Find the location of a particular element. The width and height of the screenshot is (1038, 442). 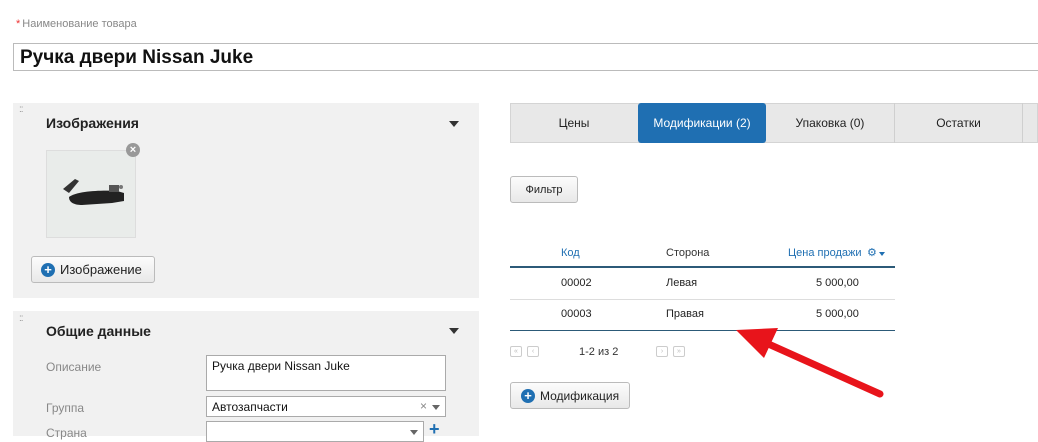

product-name-label: * Наименование товара is located at coordinates (76, 24).